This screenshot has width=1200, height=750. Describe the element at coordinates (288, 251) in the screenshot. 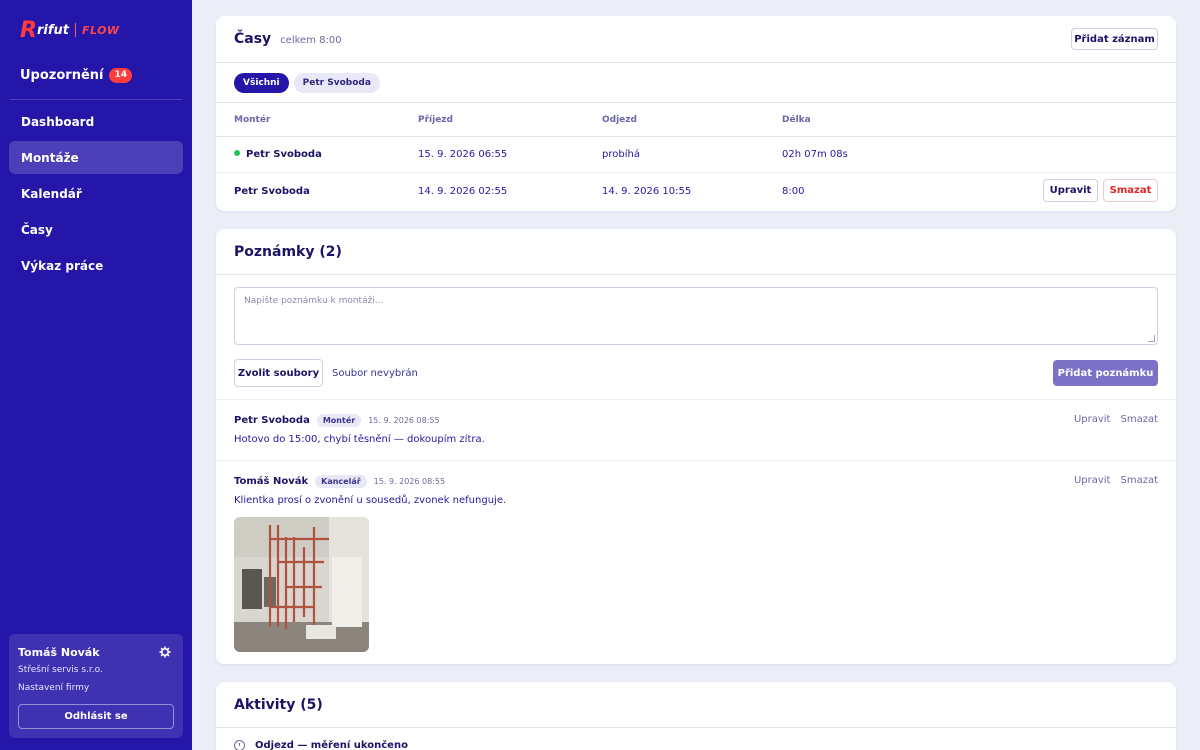

I see `notes-title: Poznámky (2)` at that location.